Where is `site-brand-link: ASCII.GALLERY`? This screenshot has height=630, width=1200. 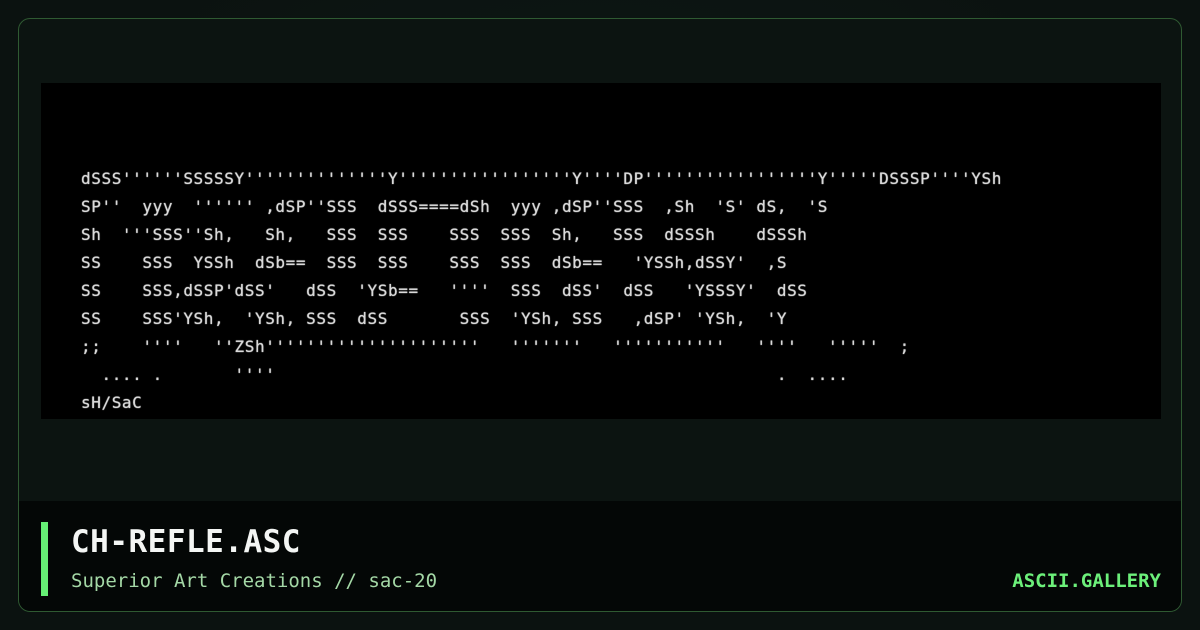 site-brand-link: ASCII.GALLERY is located at coordinates (1086, 581).